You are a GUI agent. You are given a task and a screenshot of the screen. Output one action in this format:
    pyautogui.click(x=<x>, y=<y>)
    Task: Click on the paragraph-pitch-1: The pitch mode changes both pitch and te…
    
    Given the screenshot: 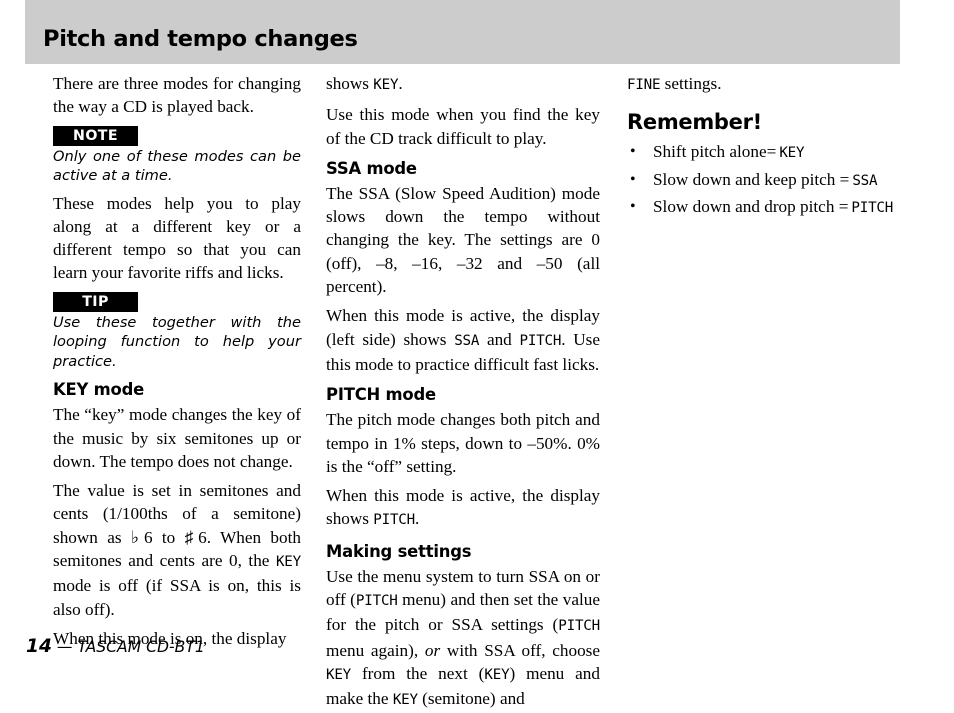 What is the action you would take?
    pyautogui.click(x=463, y=443)
    